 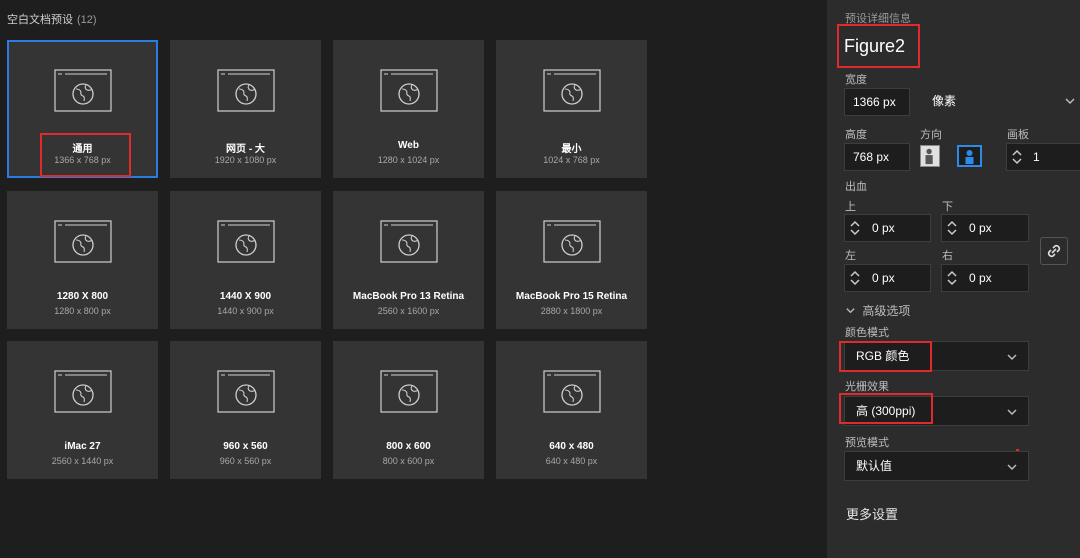 What do you see at coordinates (408, 311) in the screenshot?
I see `preset-size: 2560 x 1600 px` at bounding box center [408, 311].